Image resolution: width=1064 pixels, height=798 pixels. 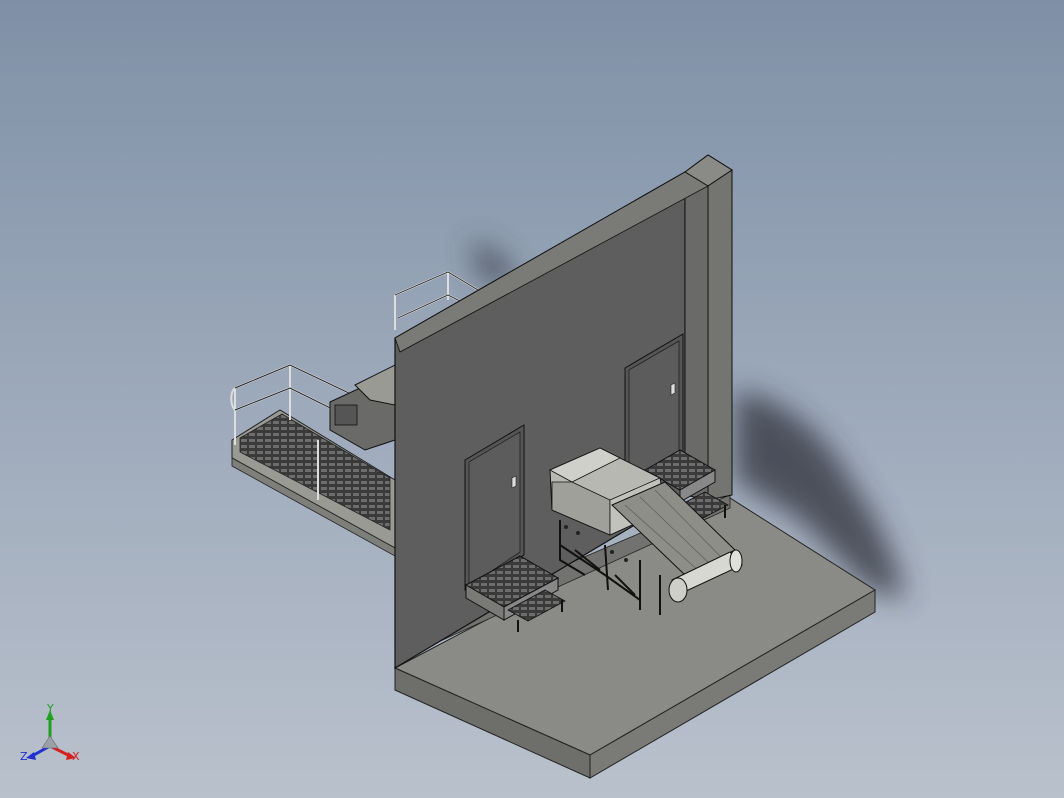 I want to click on triad-x-label: X, so click(x=76, y=756).